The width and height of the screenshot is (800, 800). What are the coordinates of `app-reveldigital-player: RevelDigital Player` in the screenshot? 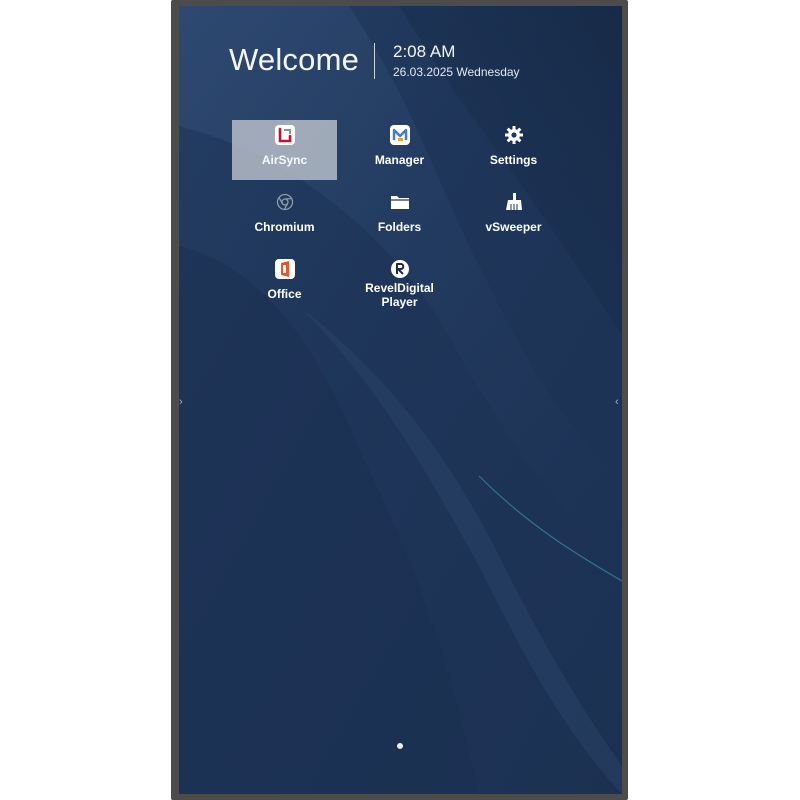 It's located at (399, 284).